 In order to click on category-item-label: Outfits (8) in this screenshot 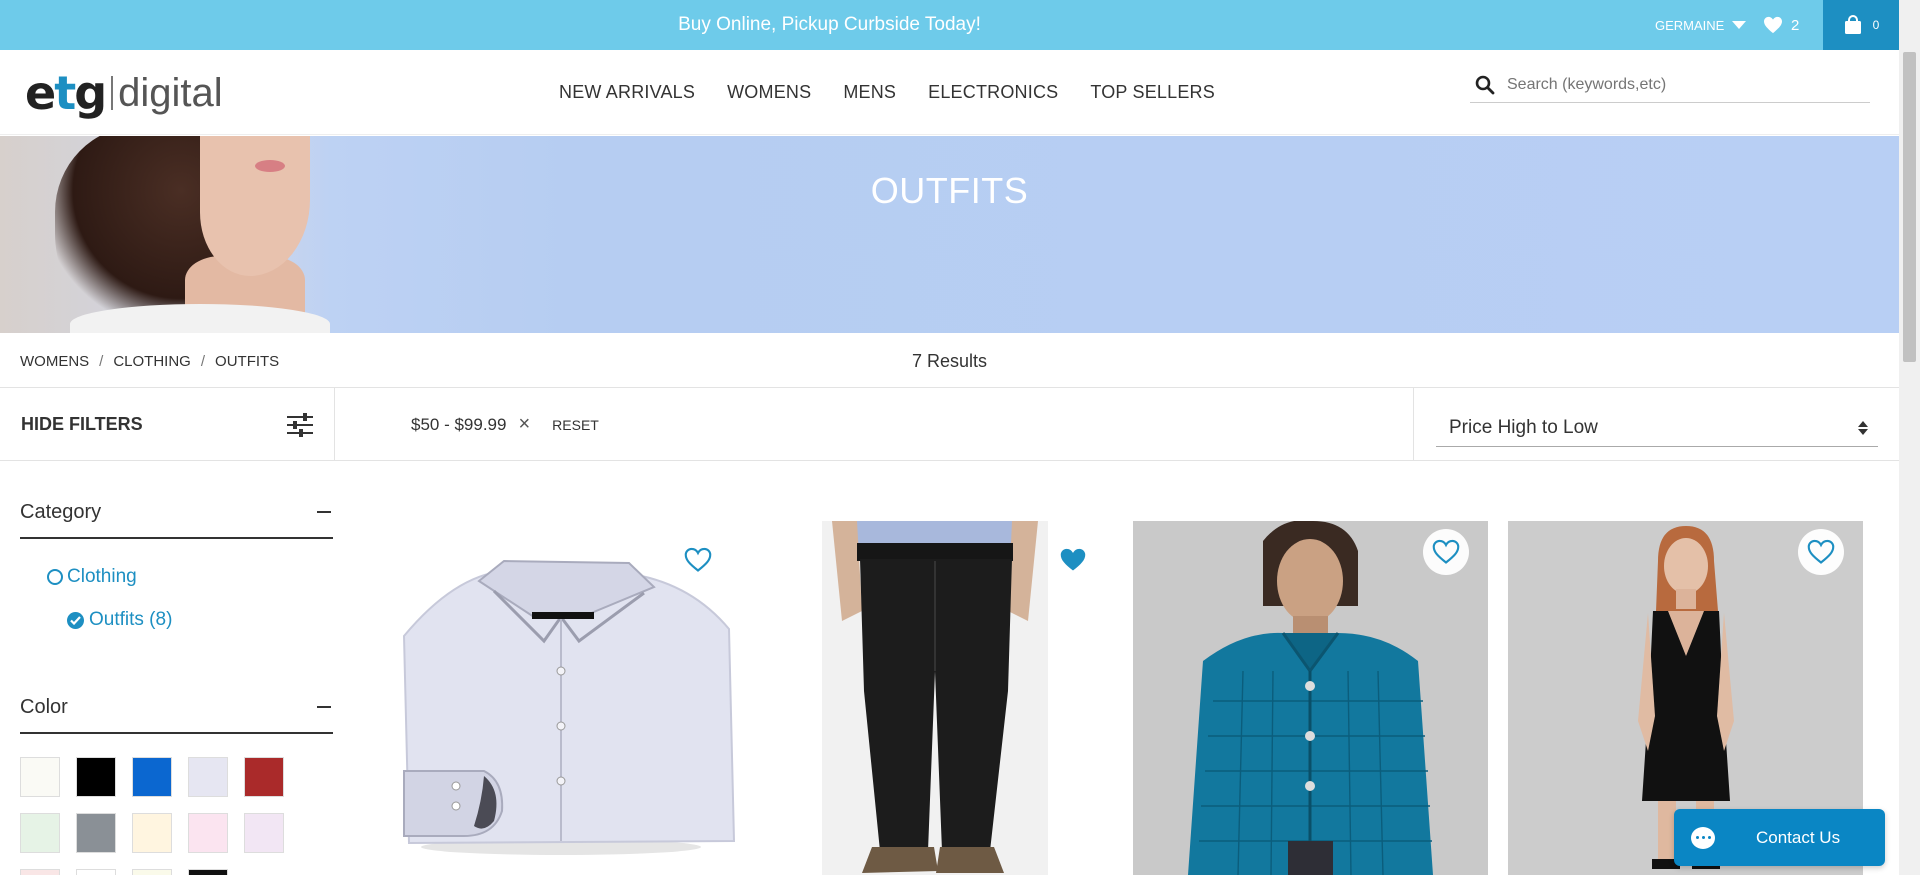, I will do `click(131, 619)`.